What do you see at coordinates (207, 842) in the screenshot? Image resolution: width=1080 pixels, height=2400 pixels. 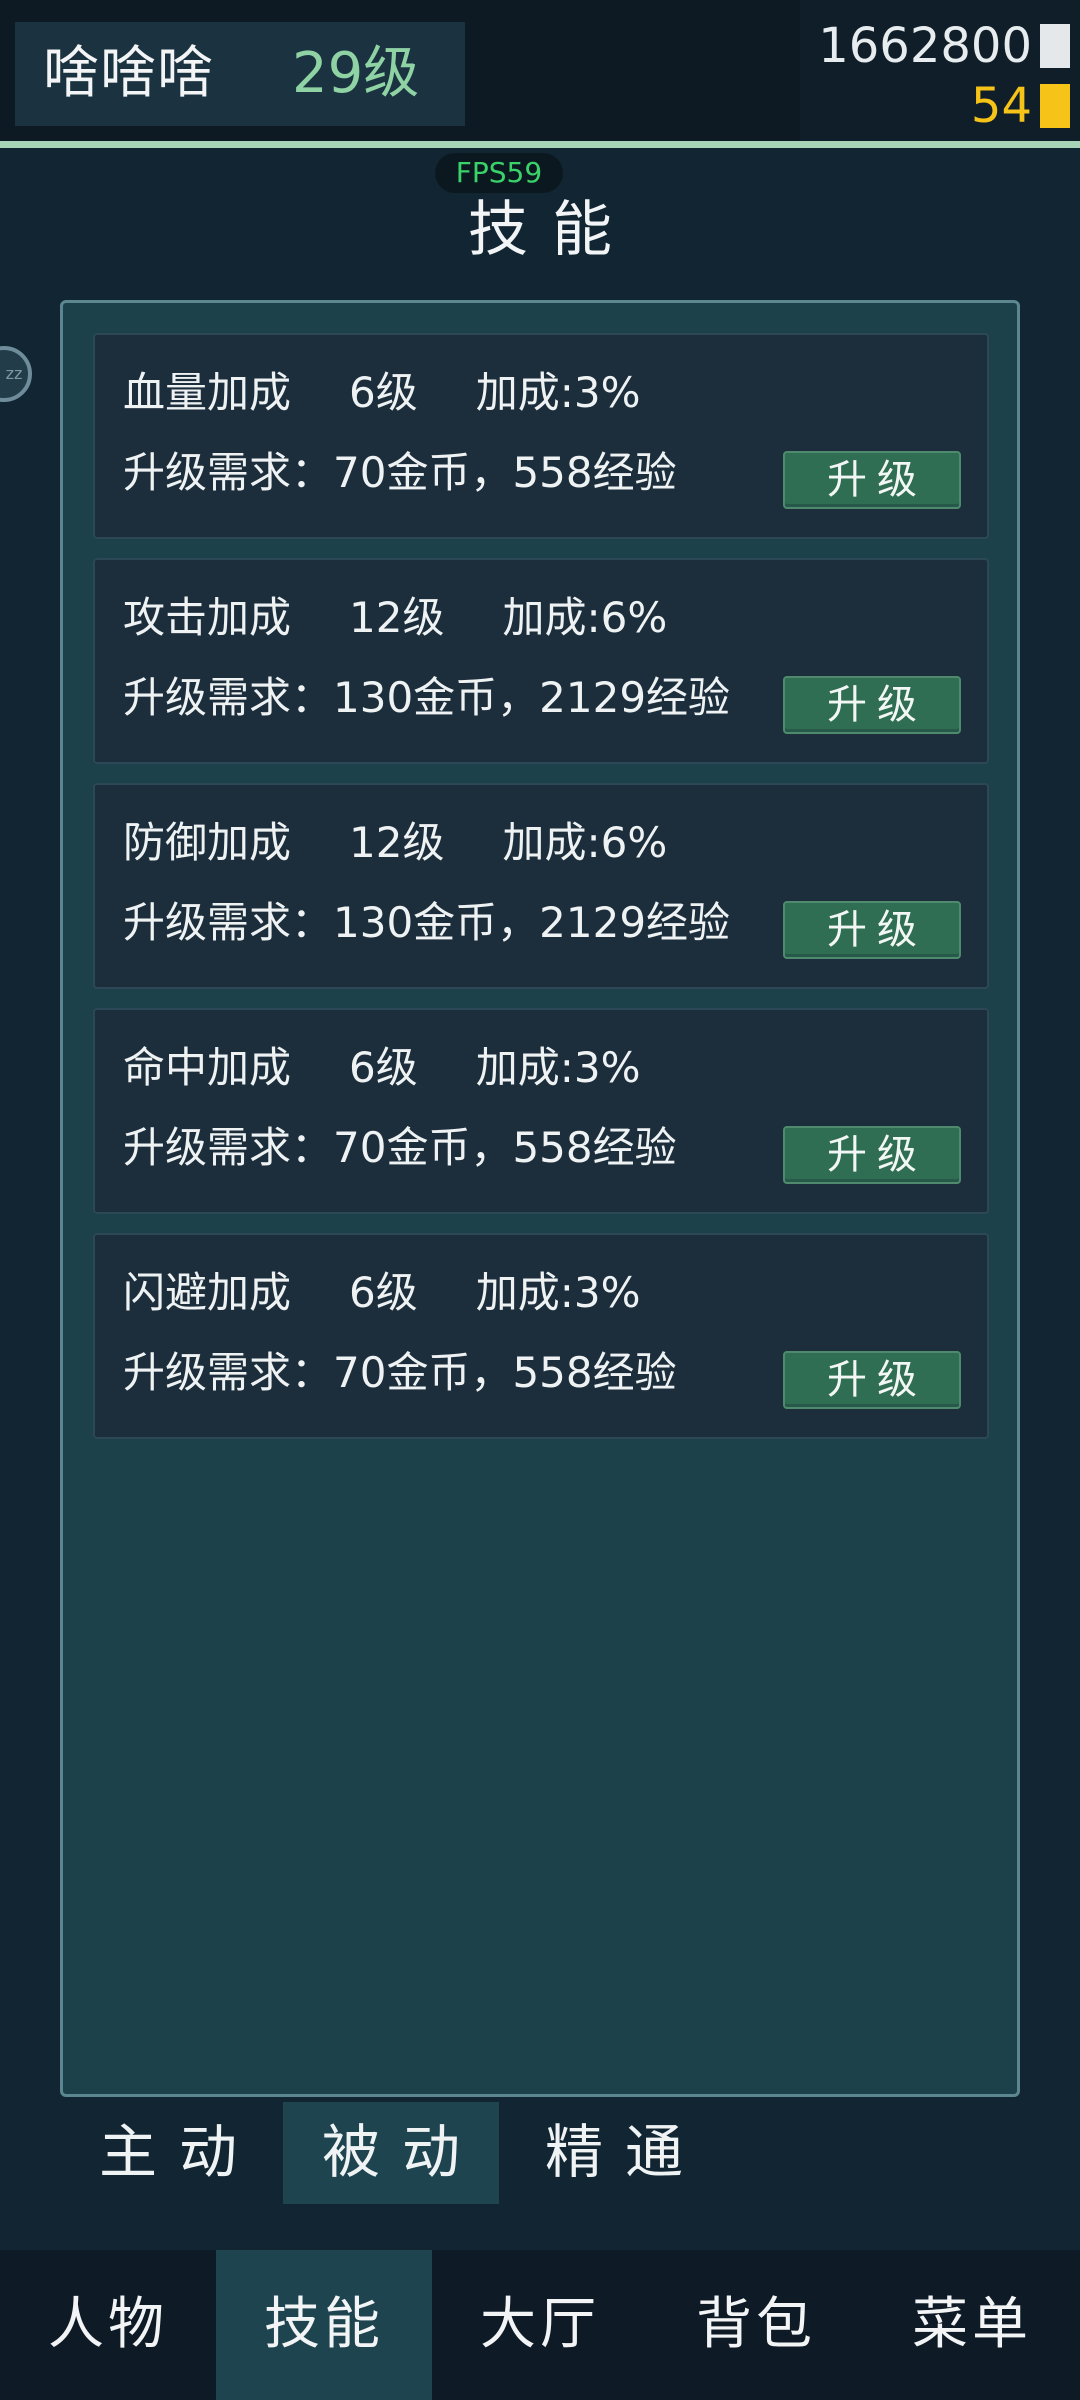 I see `skill-name: 防御加成` at bounding box center [207, 842].